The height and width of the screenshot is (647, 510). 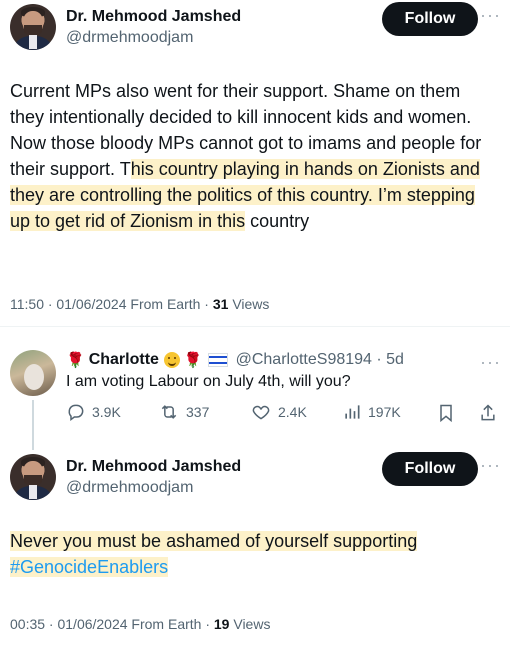 What do you see at coordinates (490, 15) in the screenshot?
I see `more-options-icon: ···` at bounding box center [490, 15].